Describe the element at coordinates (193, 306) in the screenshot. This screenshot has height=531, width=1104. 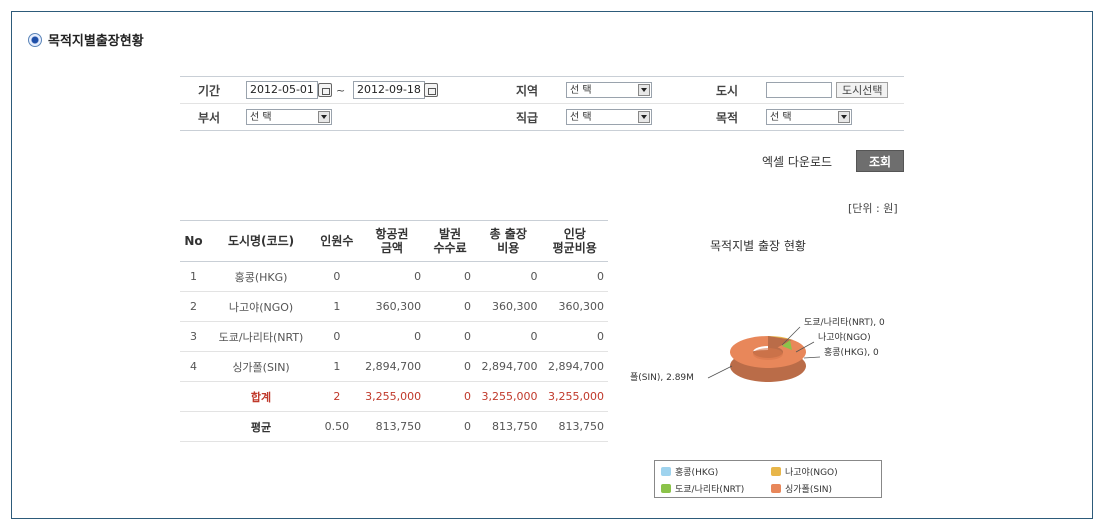
I see `cell-no: 2` at that location.